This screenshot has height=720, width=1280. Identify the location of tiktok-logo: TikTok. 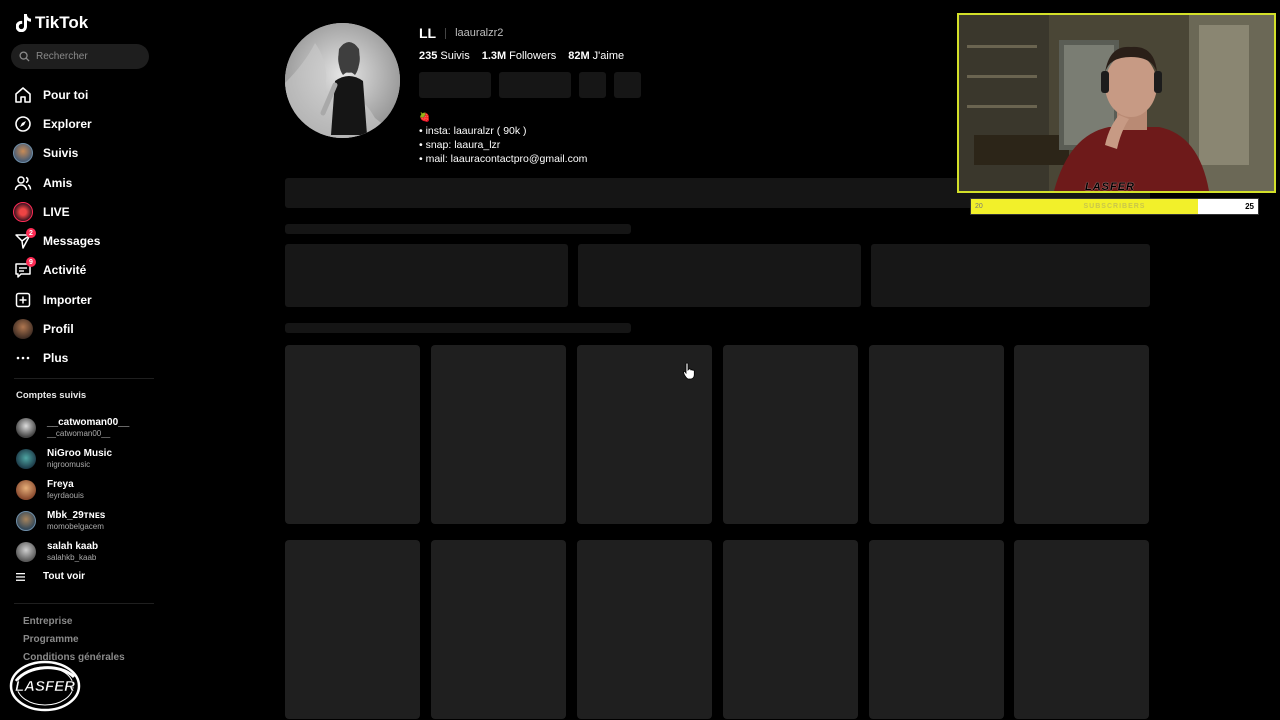
(52, 23).